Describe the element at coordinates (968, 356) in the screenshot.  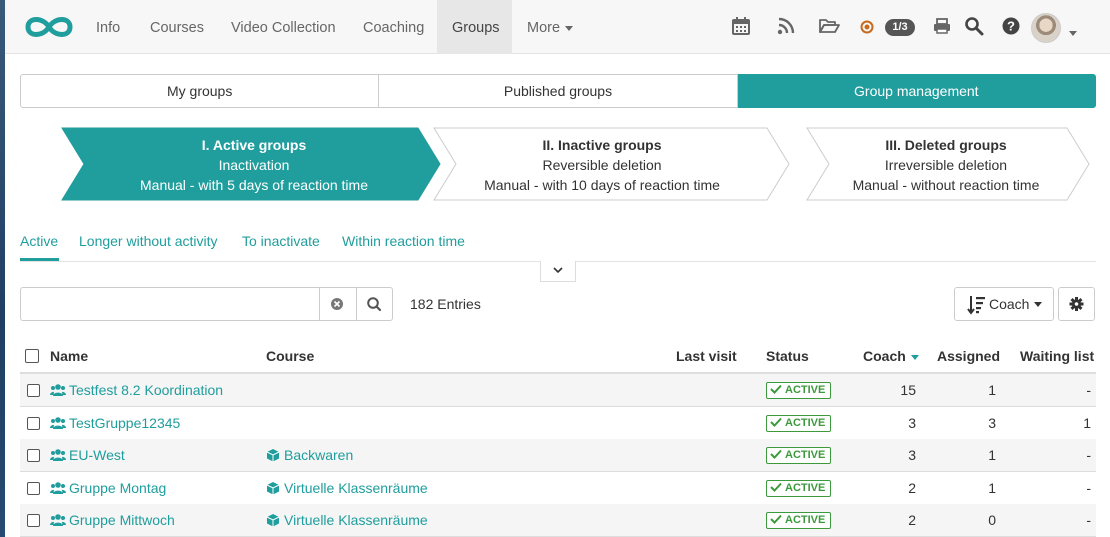
I see `column-assigned: Assigned` at that location.